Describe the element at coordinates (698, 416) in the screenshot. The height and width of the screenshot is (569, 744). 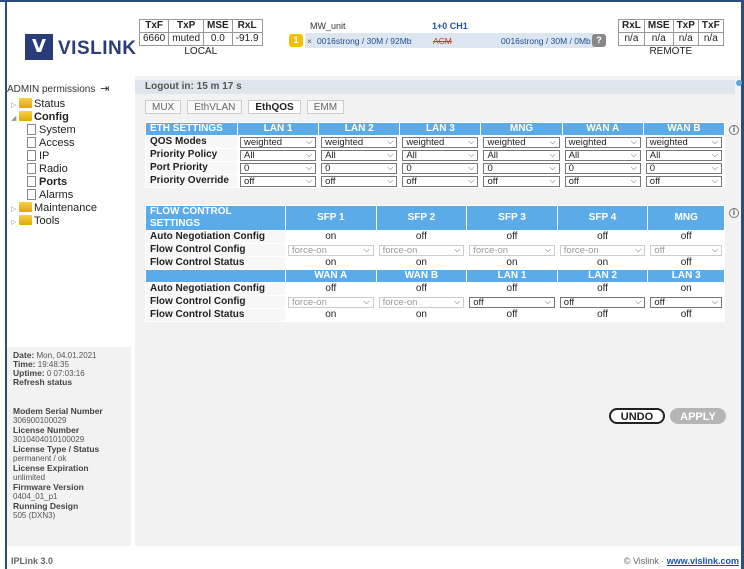
I see `apply-button: APPLY` at that location.